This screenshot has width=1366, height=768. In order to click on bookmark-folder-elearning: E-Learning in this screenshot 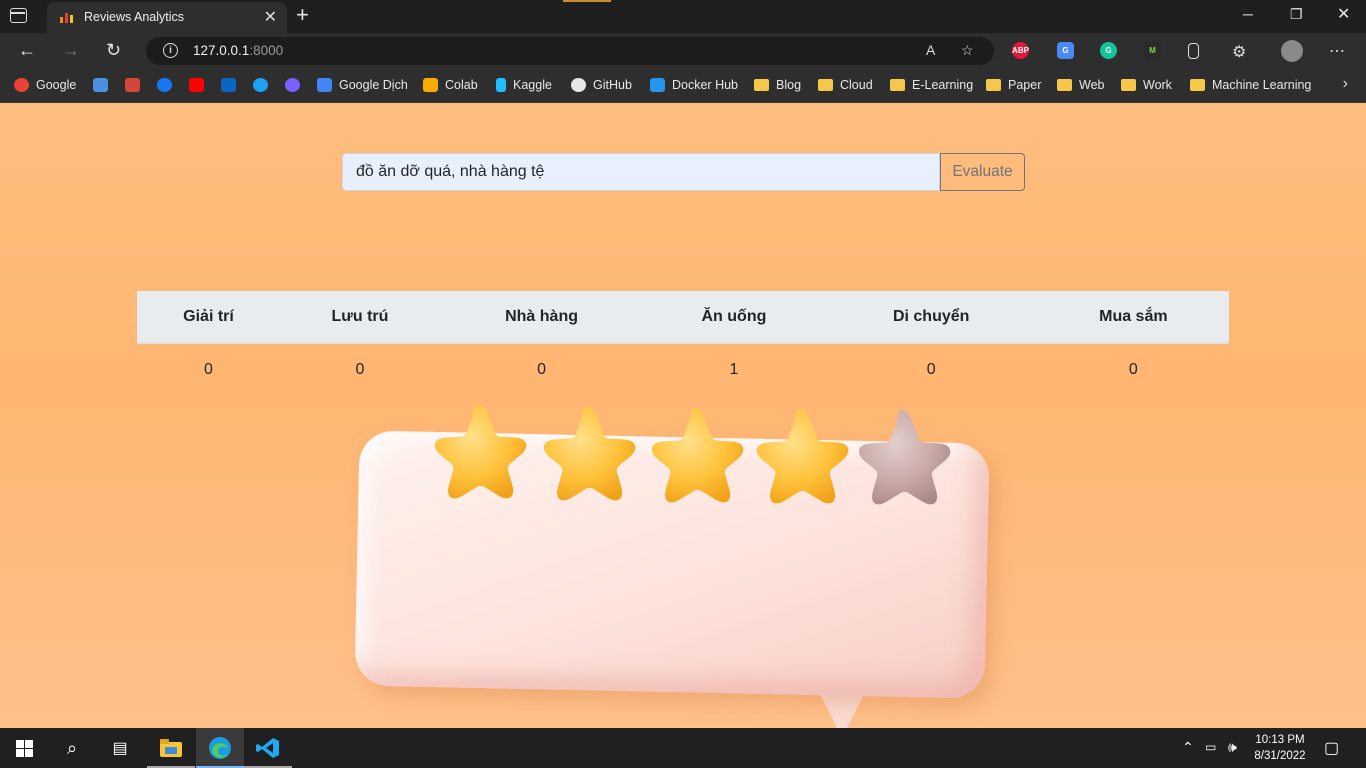, I will do `click(931, 85)`.